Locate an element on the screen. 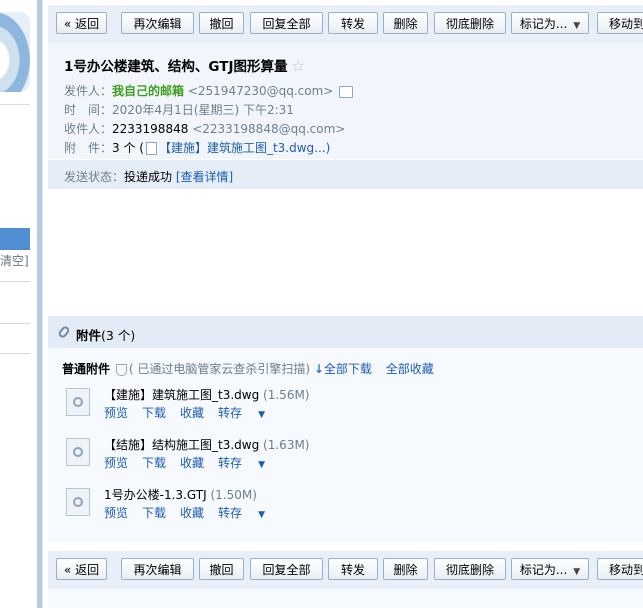 This screenshot has height=608, width=643. attachment-row: 附 件：3 个 ( 【建施】建筑施工图_t3.dwg...) is located at coordinates (197, 147).